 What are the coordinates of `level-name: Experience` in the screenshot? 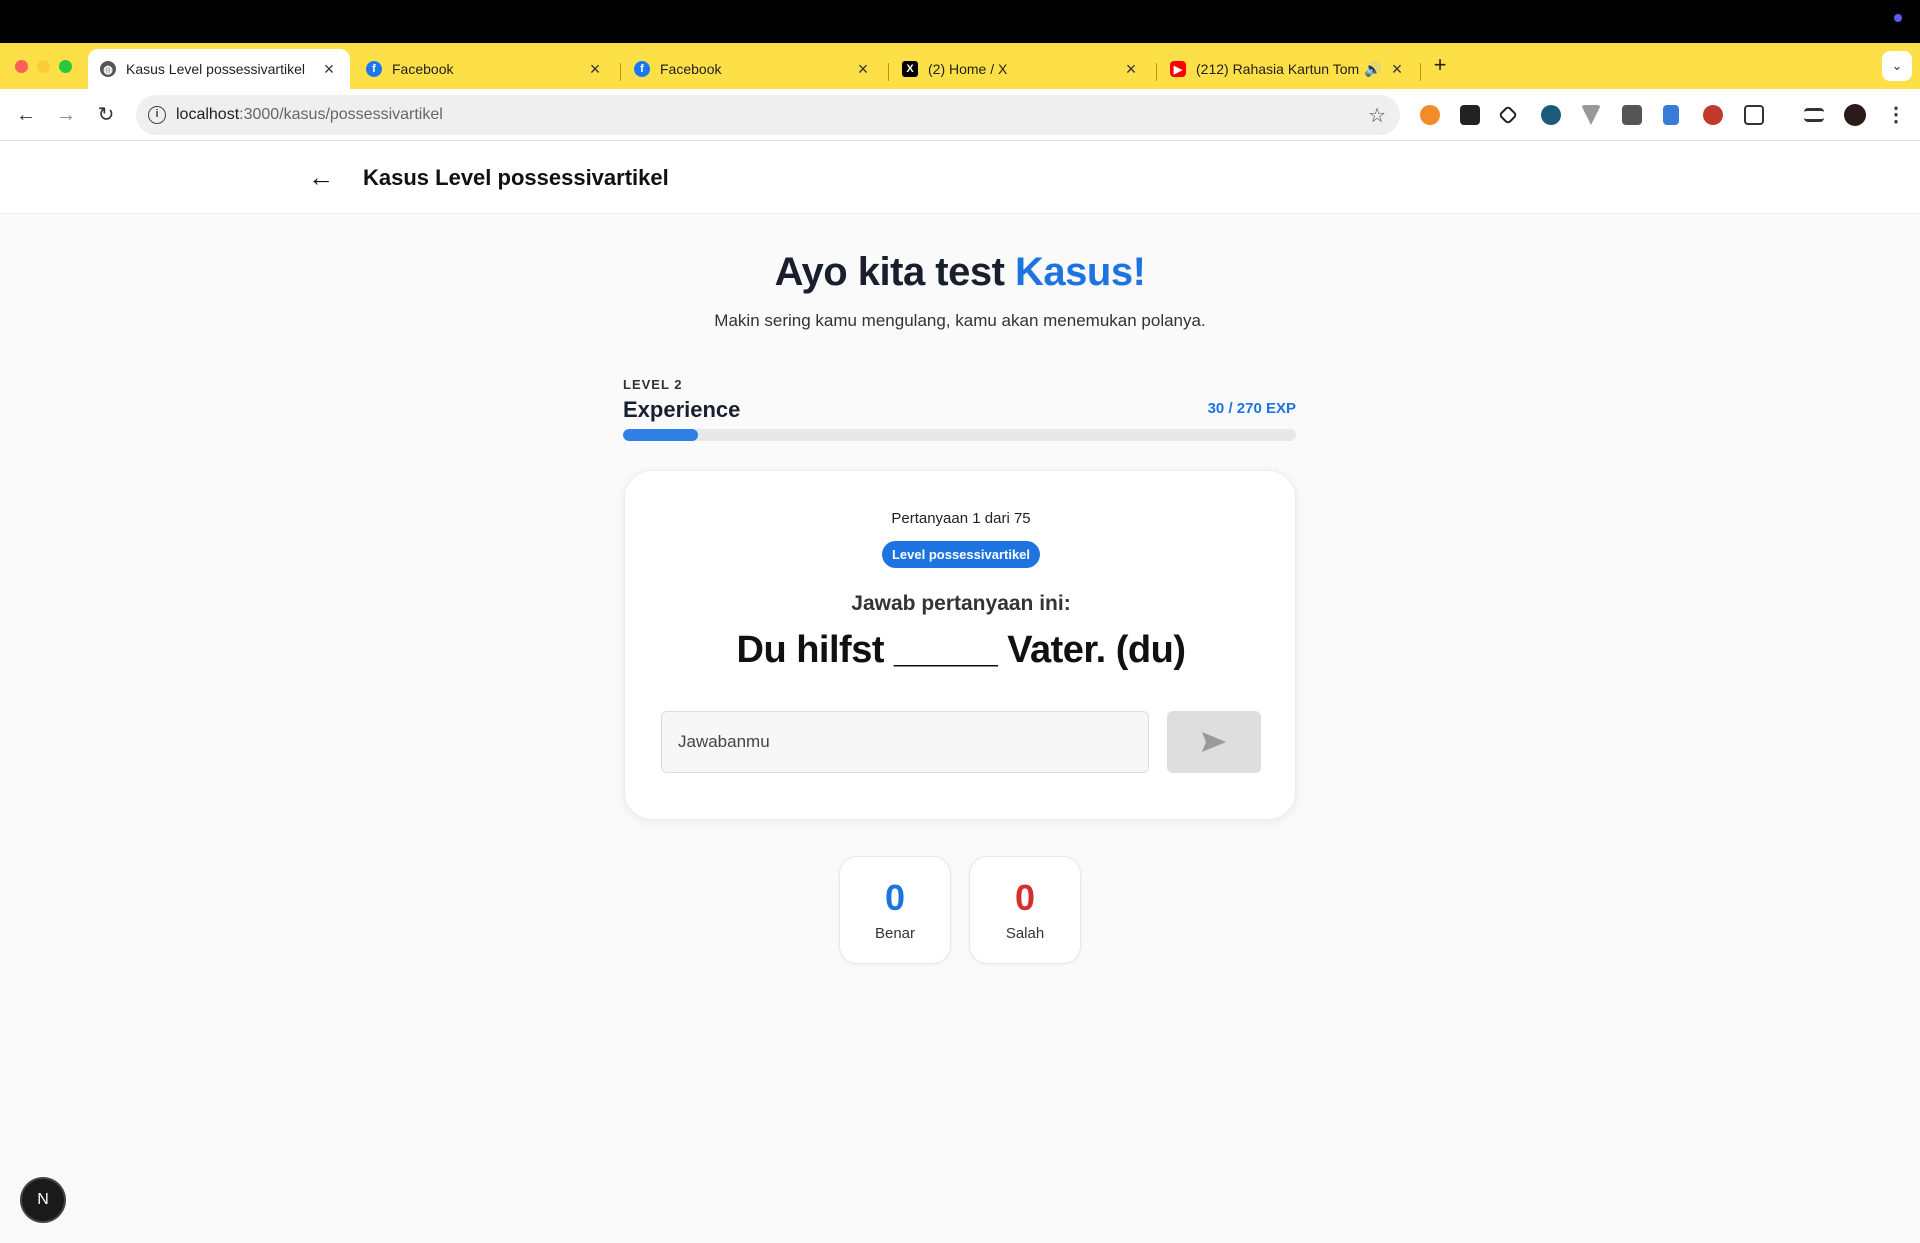 It's located at (682, 409).